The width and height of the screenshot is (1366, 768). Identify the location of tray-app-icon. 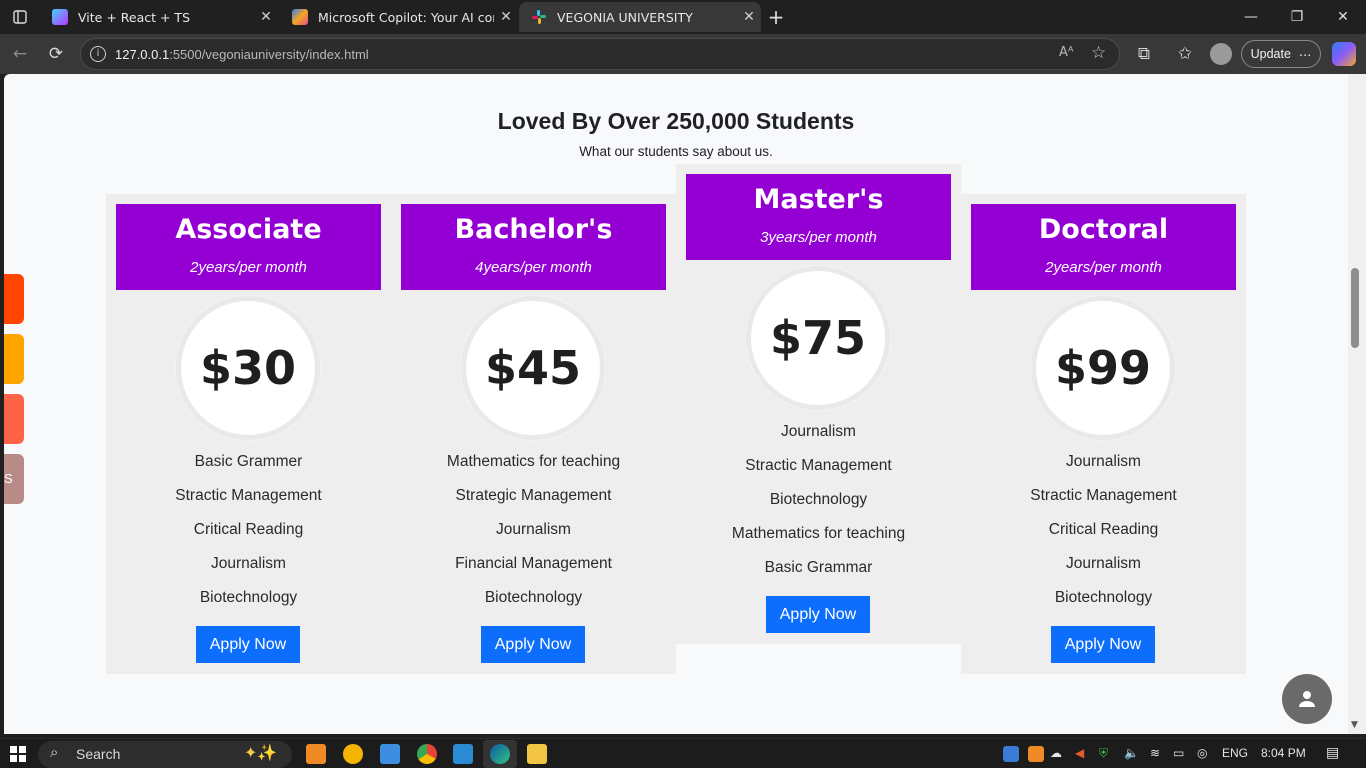
(1011, 754).